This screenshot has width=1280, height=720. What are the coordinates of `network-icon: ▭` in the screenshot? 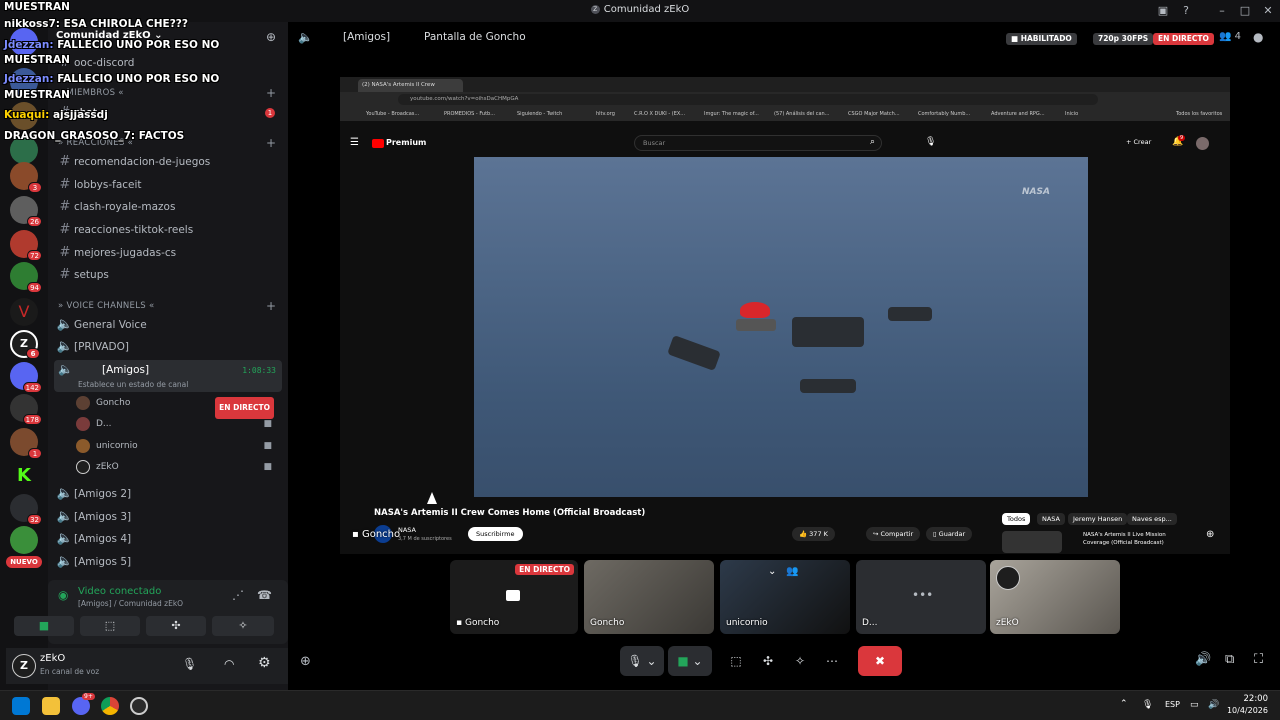 It's located at (1194, 705).